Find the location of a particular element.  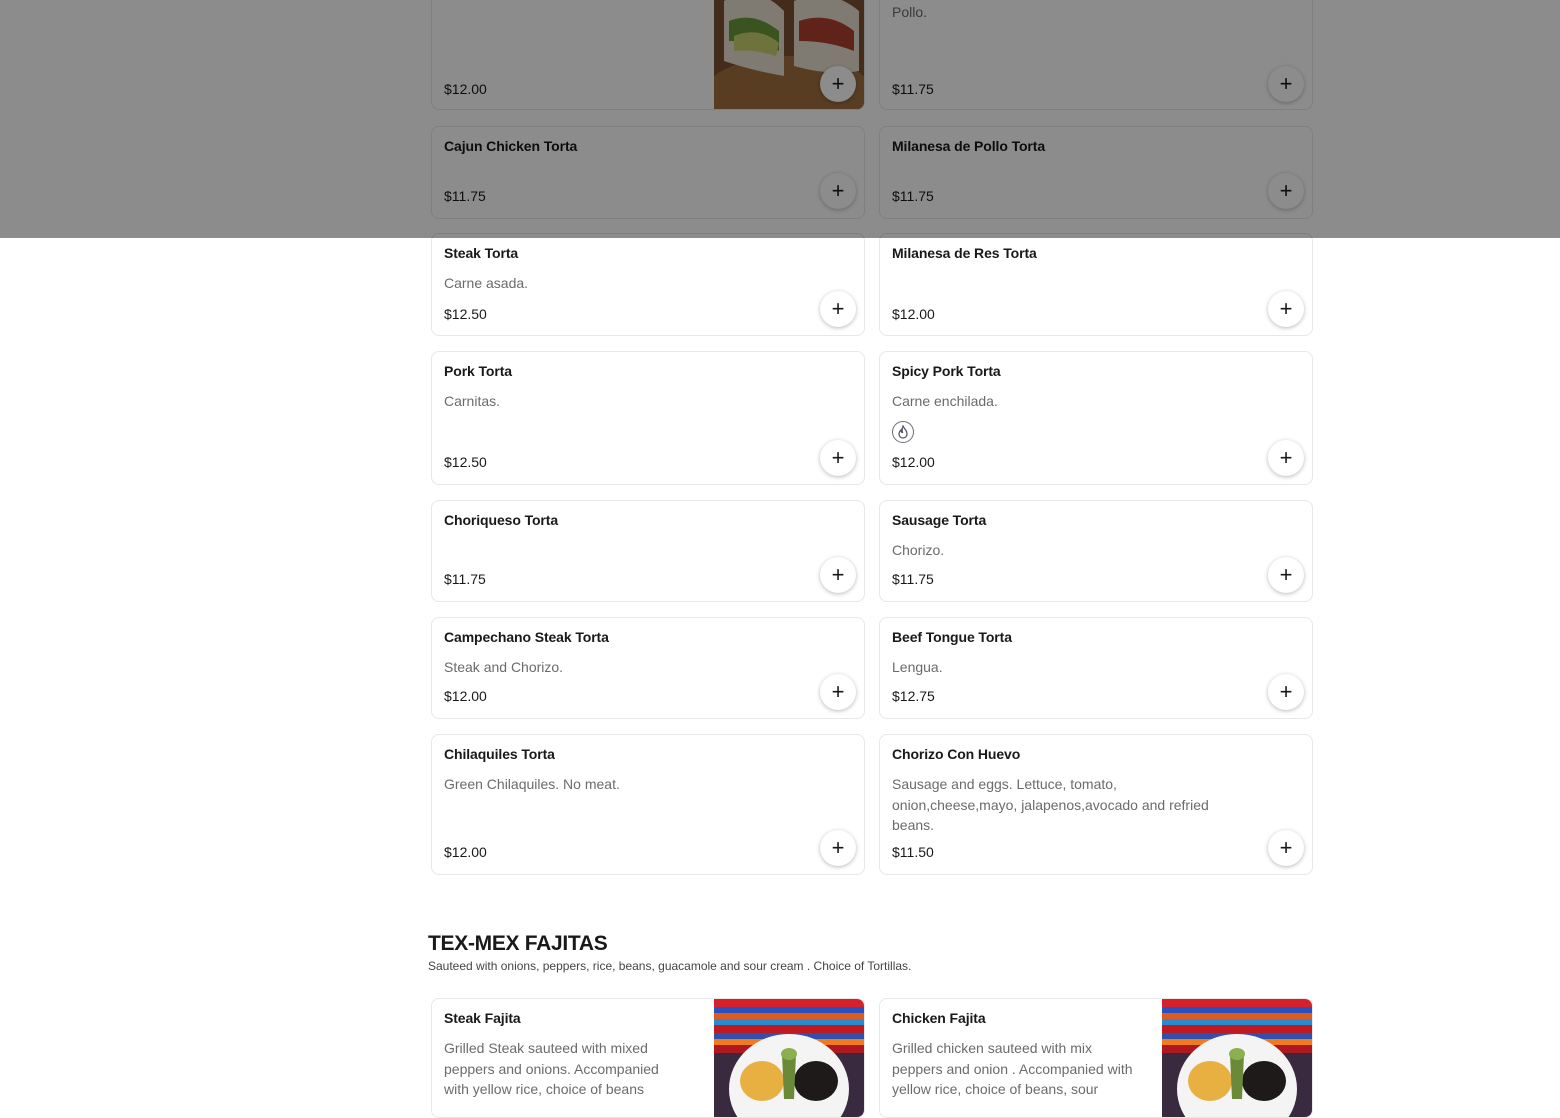

item-description: Steak and Chorizo. is located at coordinates (504, 667).